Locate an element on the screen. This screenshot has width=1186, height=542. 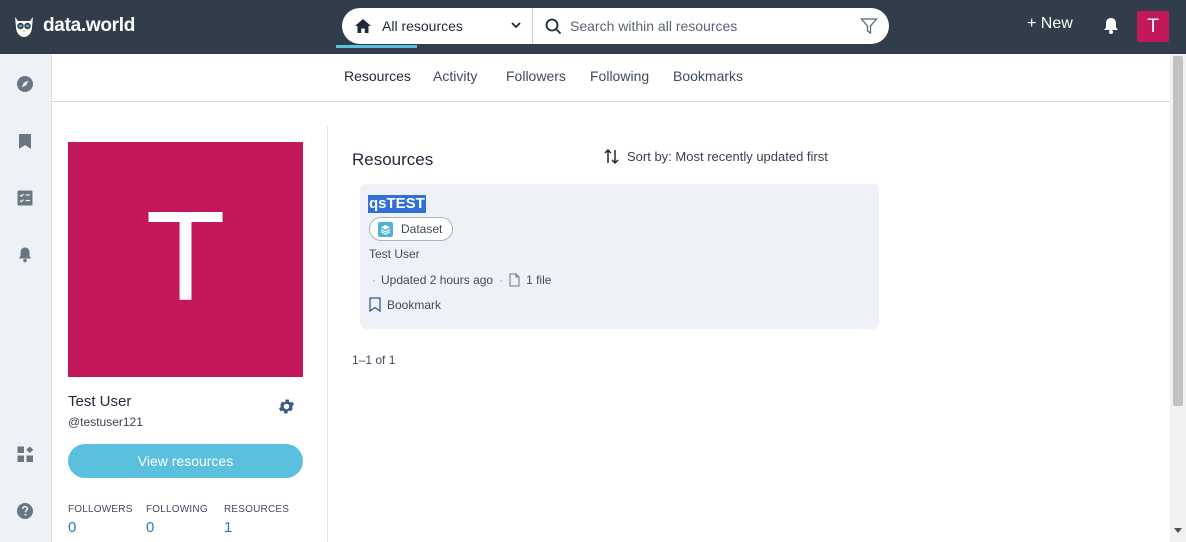
sidebar-item-bookmarks is located at coordinates (25, 141).